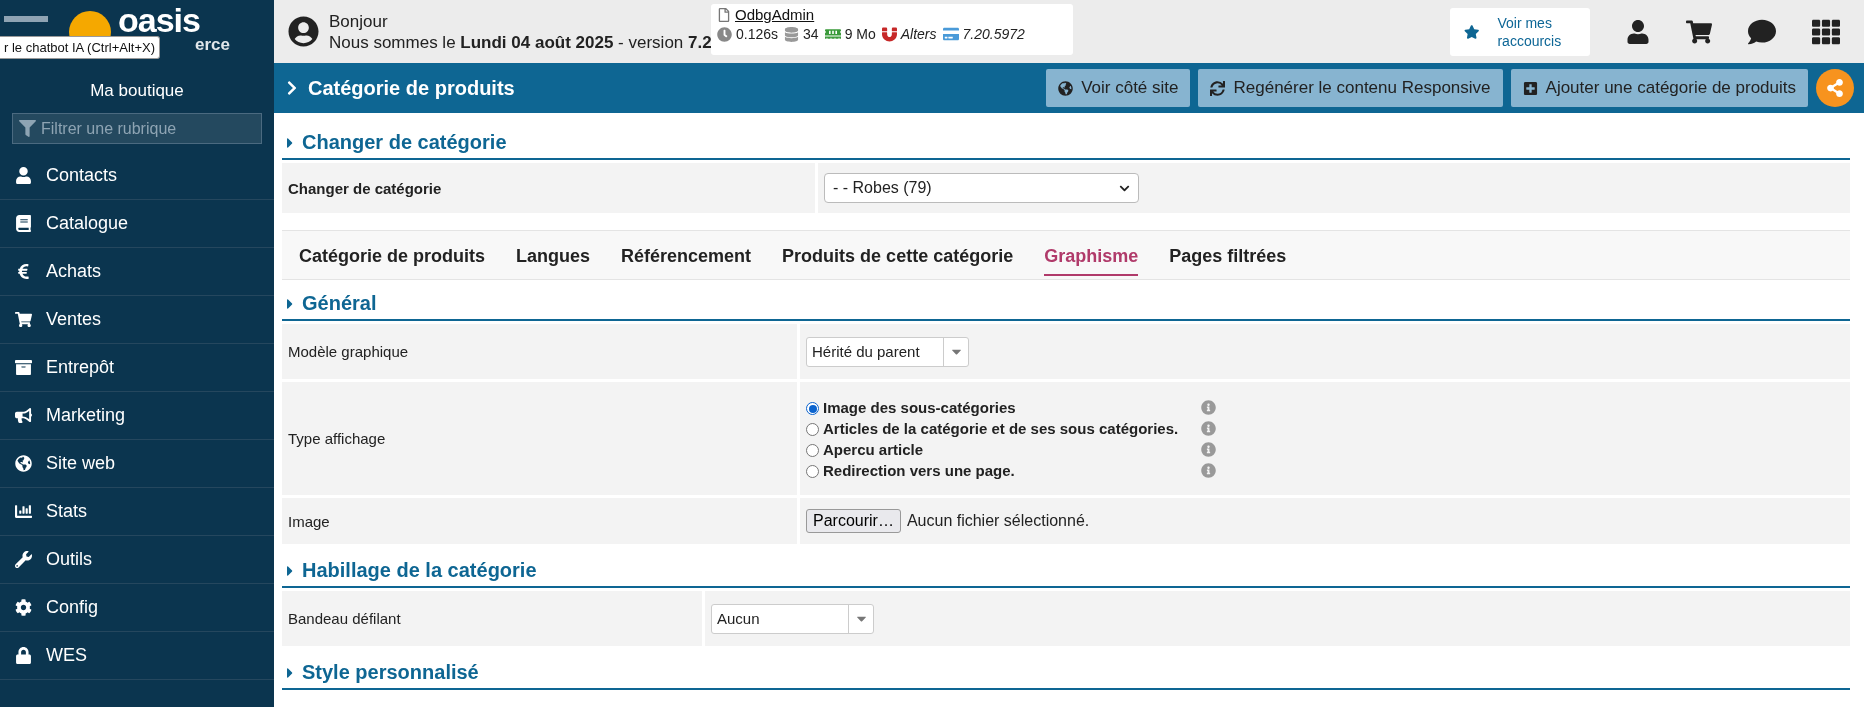 This screenshot has width=1864, height=707. I want to click on apps-grid-icon, so click(1826, 31).